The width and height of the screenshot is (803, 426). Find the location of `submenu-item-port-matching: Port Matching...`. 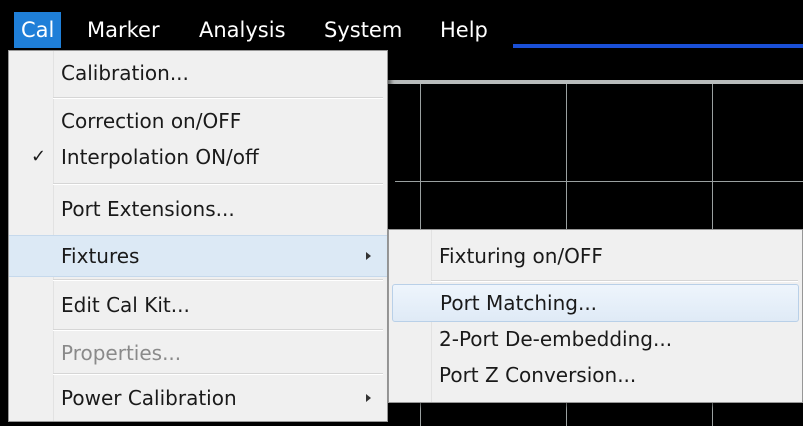

submenu-item-port-matching: Port Matching... is located at coordinates (595, 303).